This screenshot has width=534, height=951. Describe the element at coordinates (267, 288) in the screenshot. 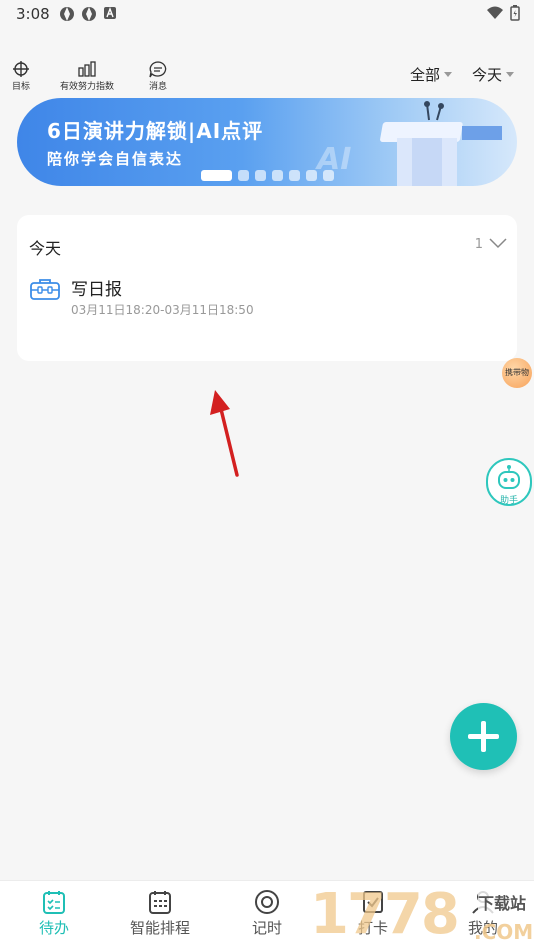

I see `today-card: 今天 1 写日报 03月11日18:20-03月11日18:50` at that location.